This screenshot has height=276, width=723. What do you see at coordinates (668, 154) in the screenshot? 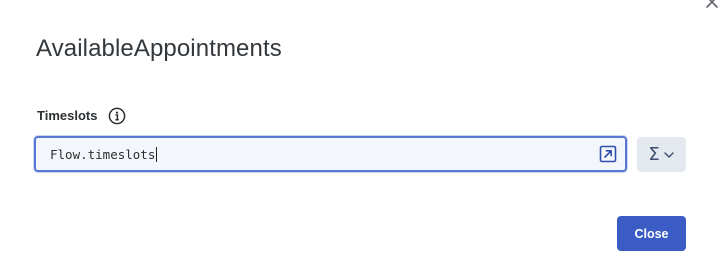
I see `chevron-down-icon` at bounding box center [668, 154].